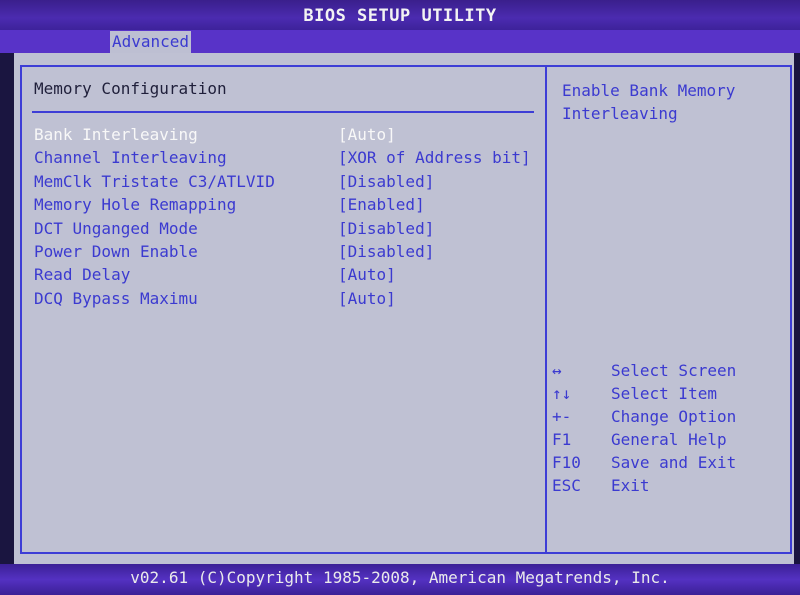 The image size is (800, 595). What do you see at coordinates (562, 439) in the screenshot?
I see `key-name: F1` at bounding box center [562, 439].